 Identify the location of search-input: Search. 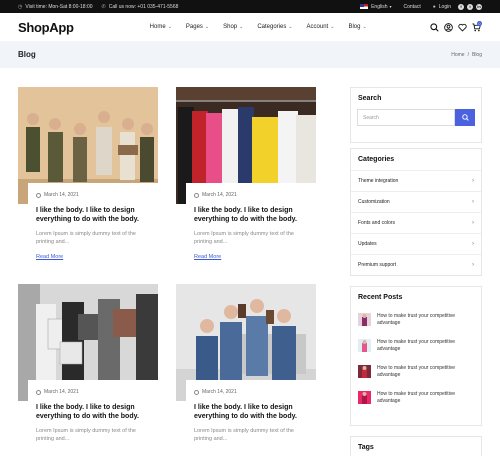
(406, 117).